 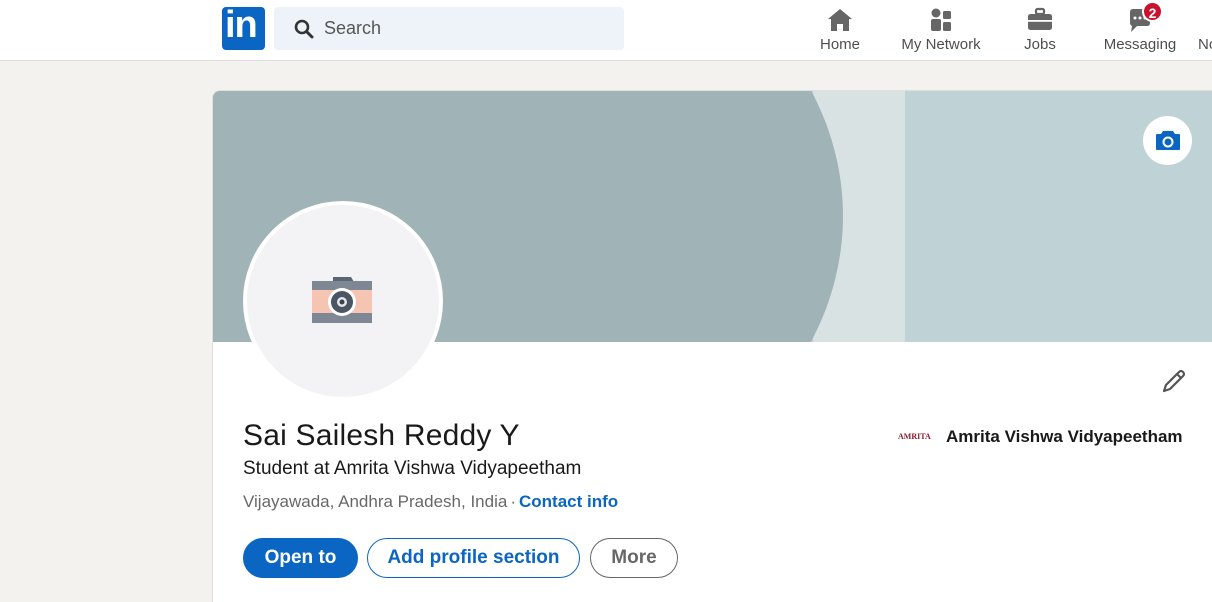 I want to click on add-photo-camera-icon, so click(x=342, y=300).